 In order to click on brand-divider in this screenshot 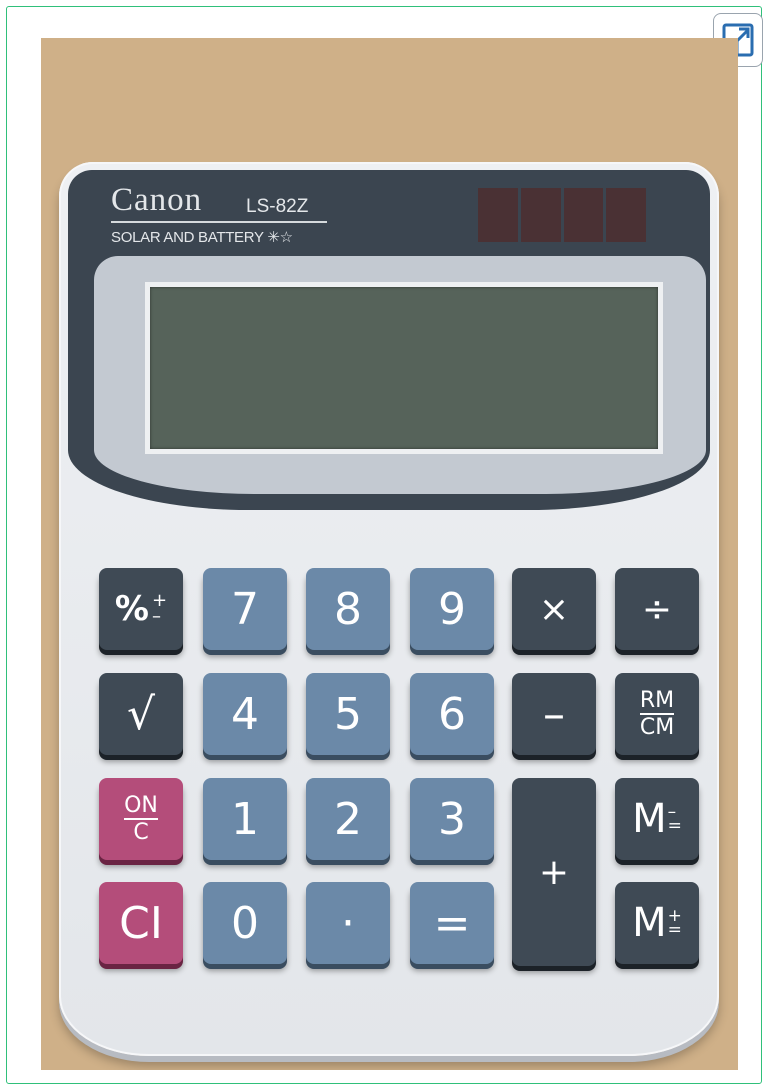, I will do `click(219, 222)`.